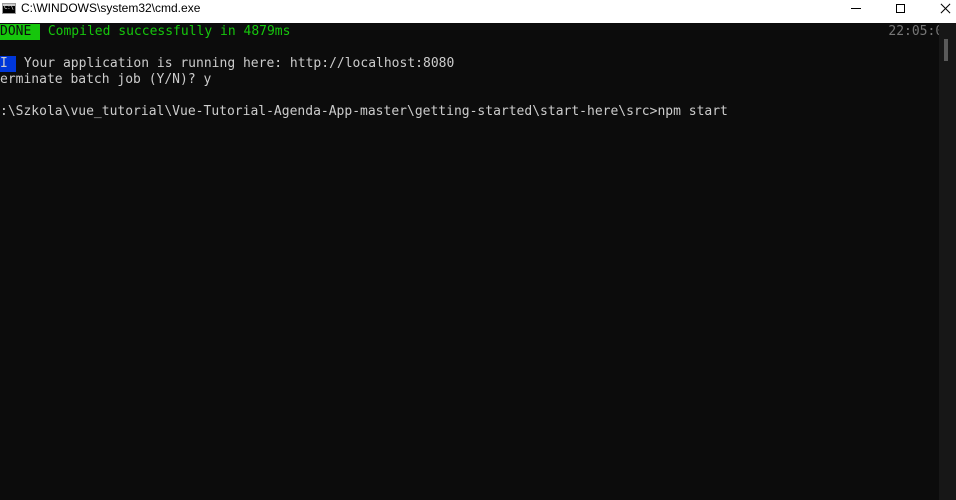 Image resolution: width=956 pixels, height=500 pixels. I want to click on done-badge: DONE, so click(20, 32).